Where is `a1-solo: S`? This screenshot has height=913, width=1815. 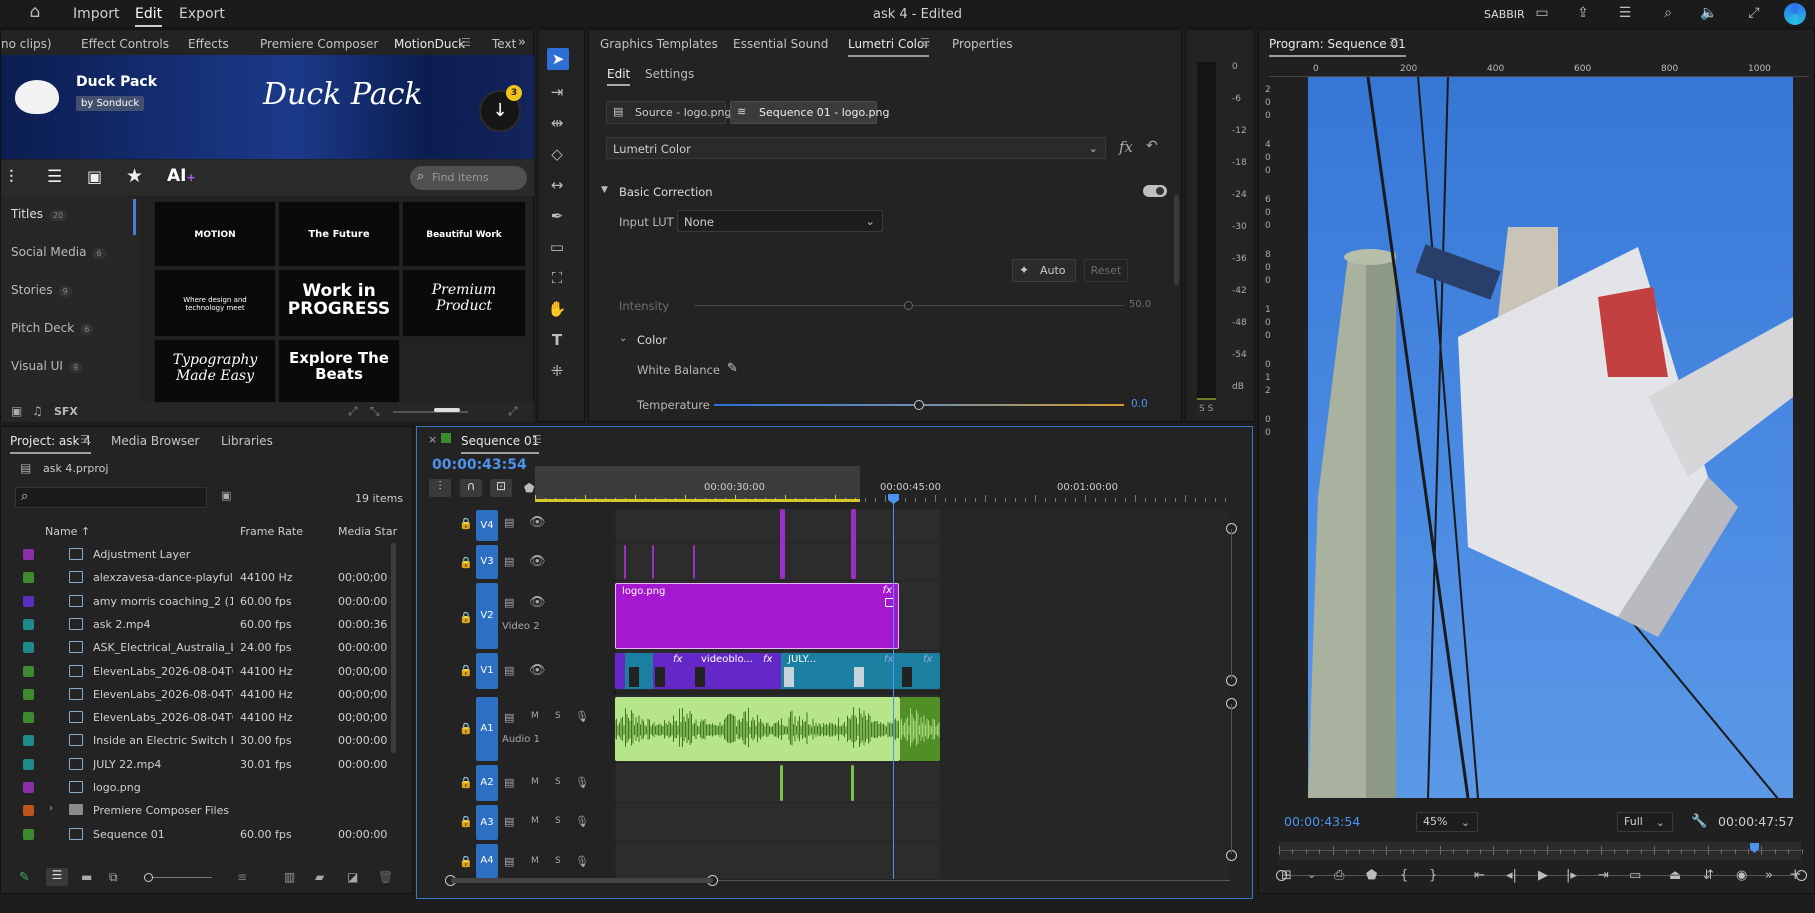 a1-solo: S is located at coordinates (558, 716).